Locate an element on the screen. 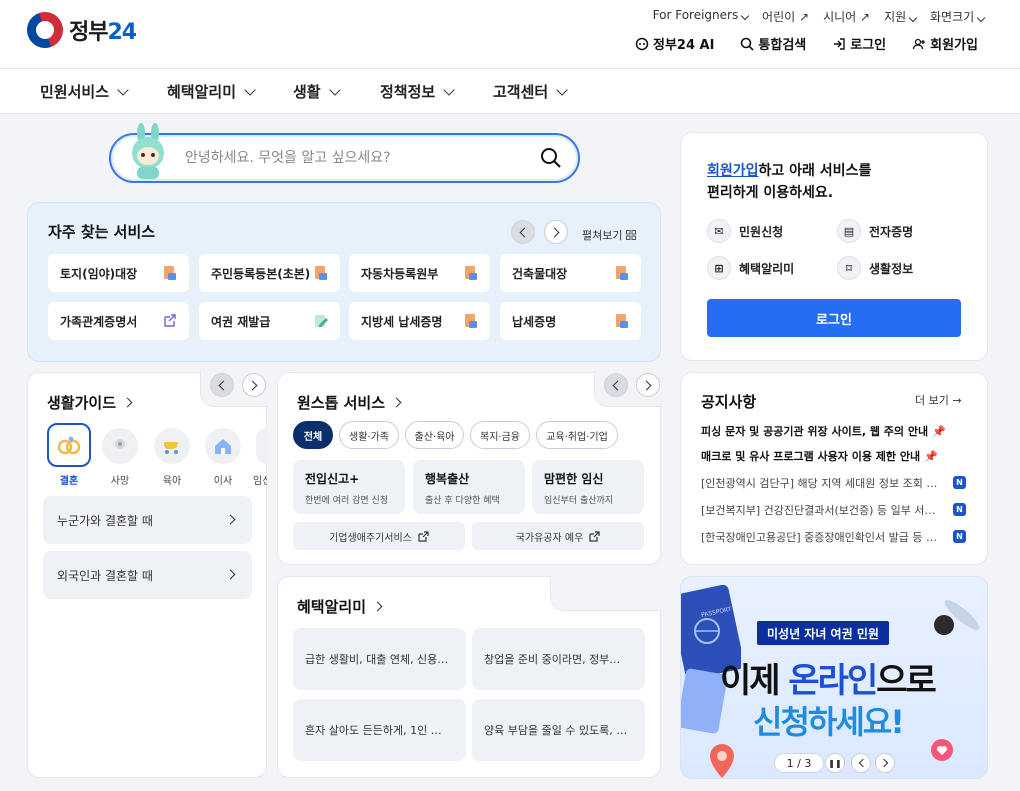  freq-prev-button is located at coordinates (523, 232).